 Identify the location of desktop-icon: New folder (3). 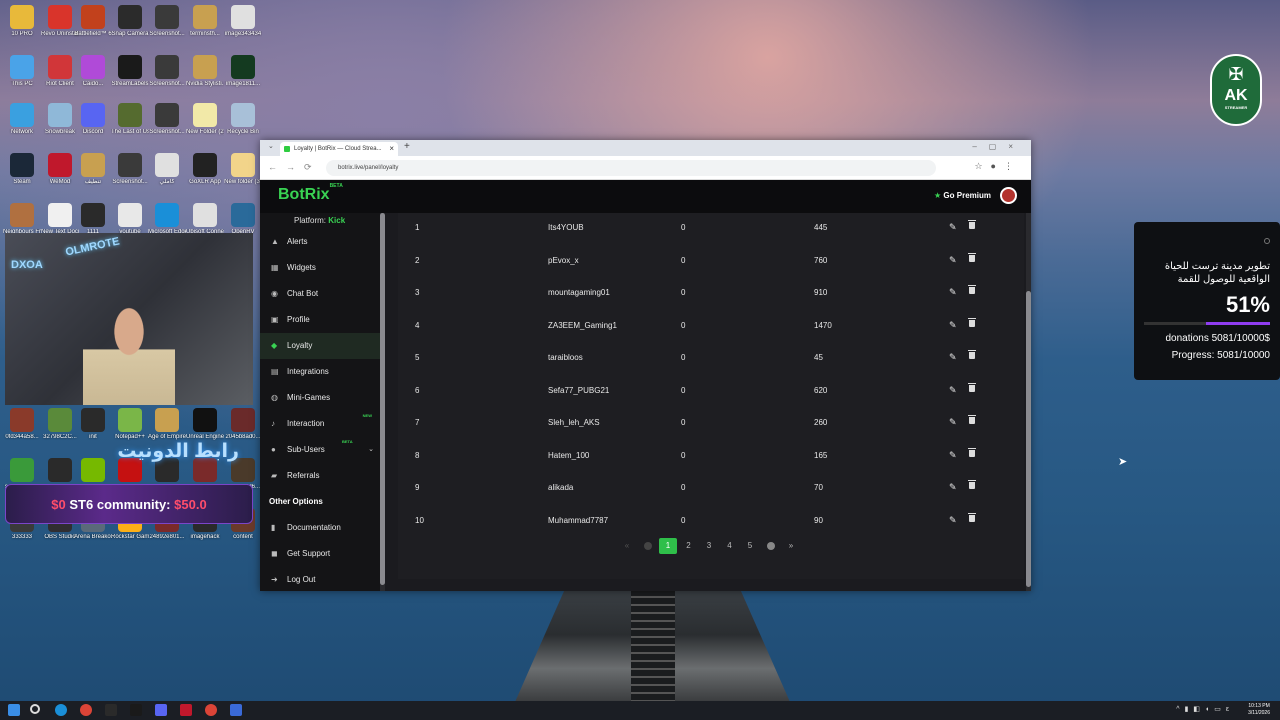
(243, 169).